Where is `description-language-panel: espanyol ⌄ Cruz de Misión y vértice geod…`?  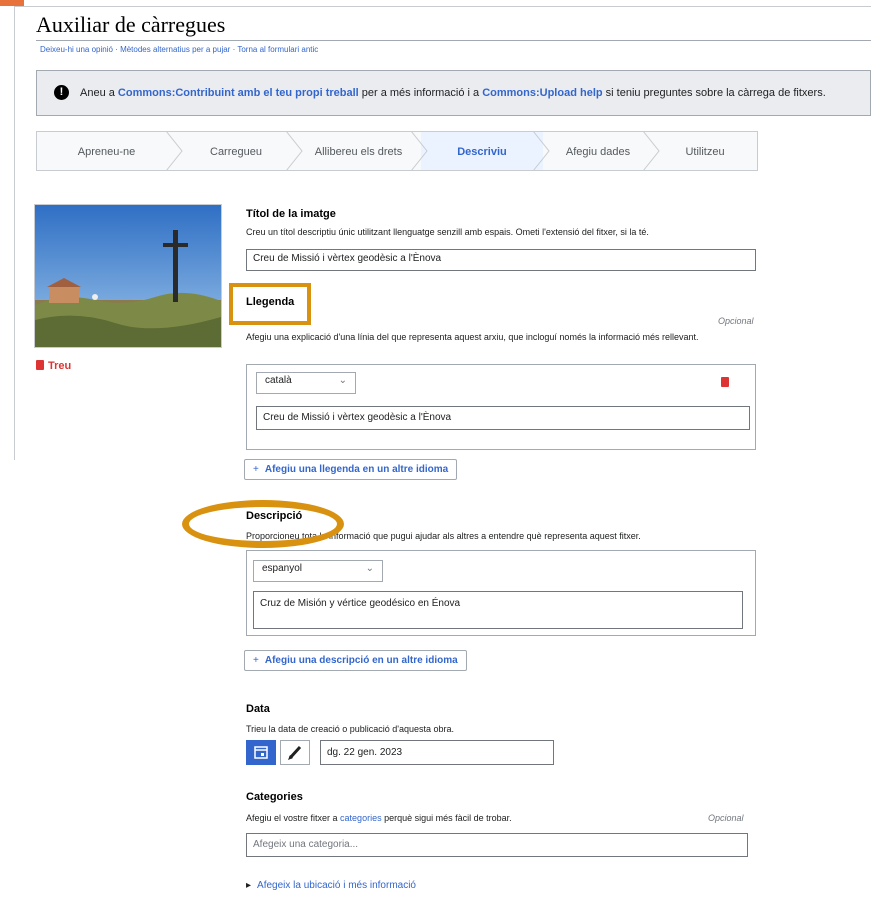 description-language-panel: espanyol ⌄ Cruz de Misión y vértice geod… is located at coordinates (501, 593).